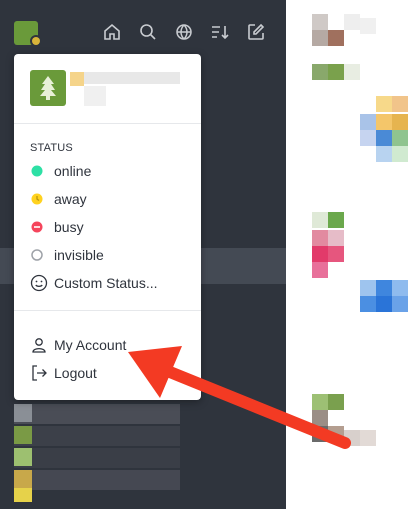  Describe the element at coordinates (148, 32) in the screenshot. I see `search-icon` at that location.